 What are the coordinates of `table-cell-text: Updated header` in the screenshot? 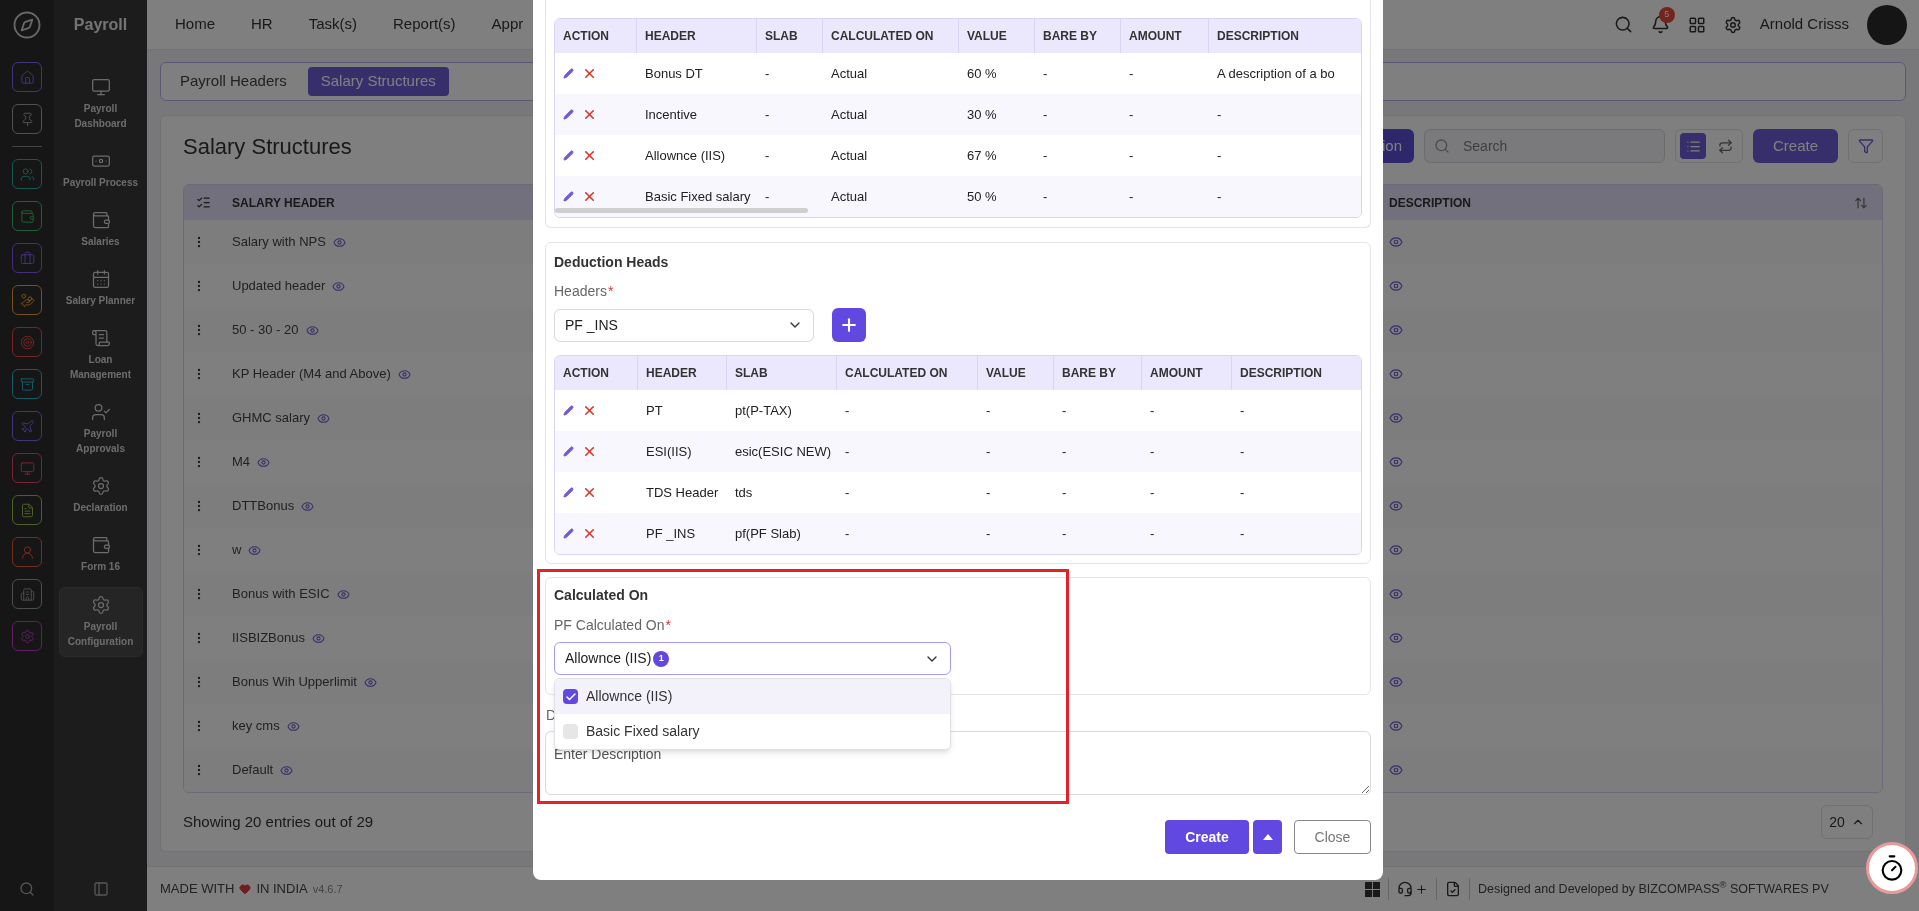 It's located at (279, 286).